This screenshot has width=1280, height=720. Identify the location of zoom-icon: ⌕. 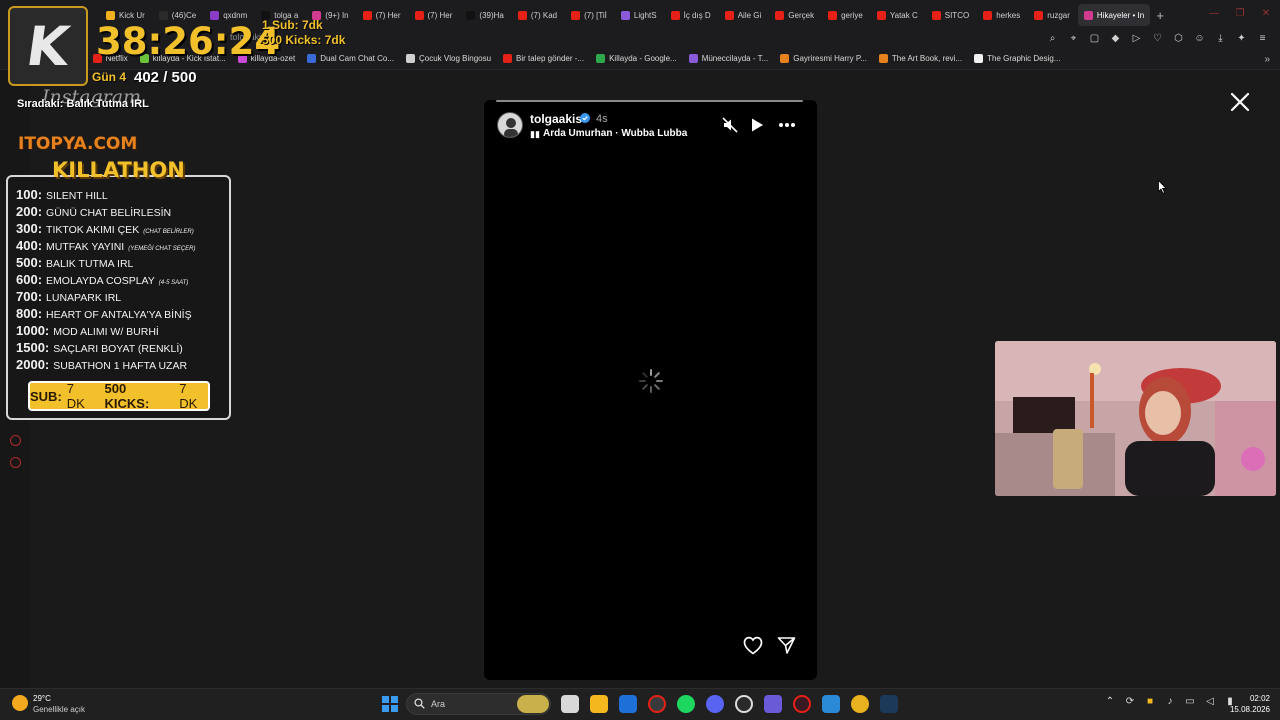
(1052, 38).